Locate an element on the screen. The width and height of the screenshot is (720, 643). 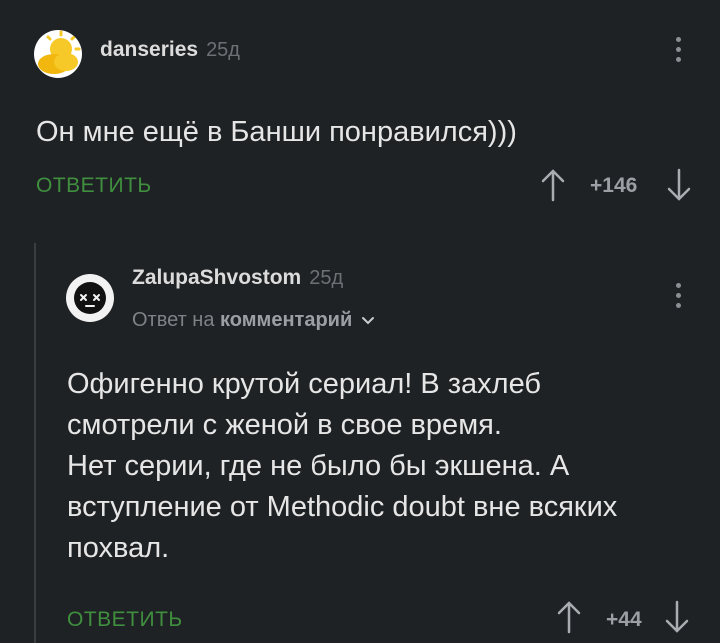
username: danseries is located at coordinates (149, 49).